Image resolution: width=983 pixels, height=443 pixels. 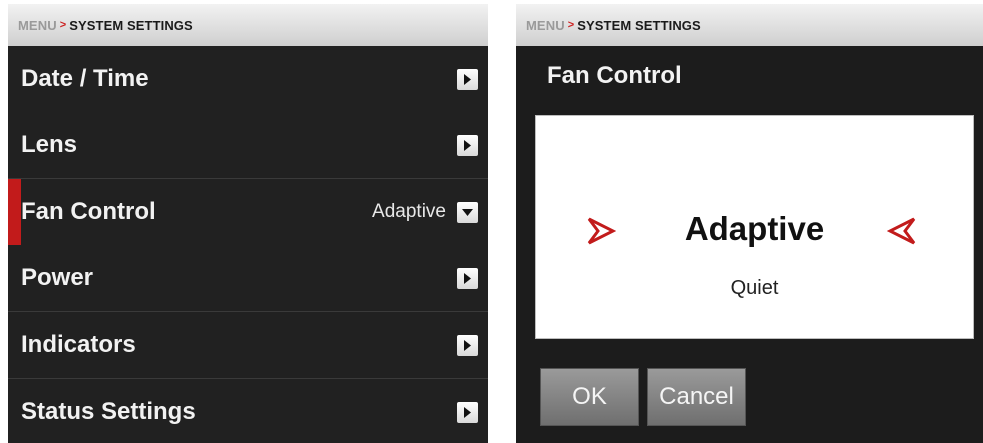 What do you see at coordinates (248, 411) in the screenshot?
I see `menu-item-status-settings: Status Settings` at bounding box center [248, 411].